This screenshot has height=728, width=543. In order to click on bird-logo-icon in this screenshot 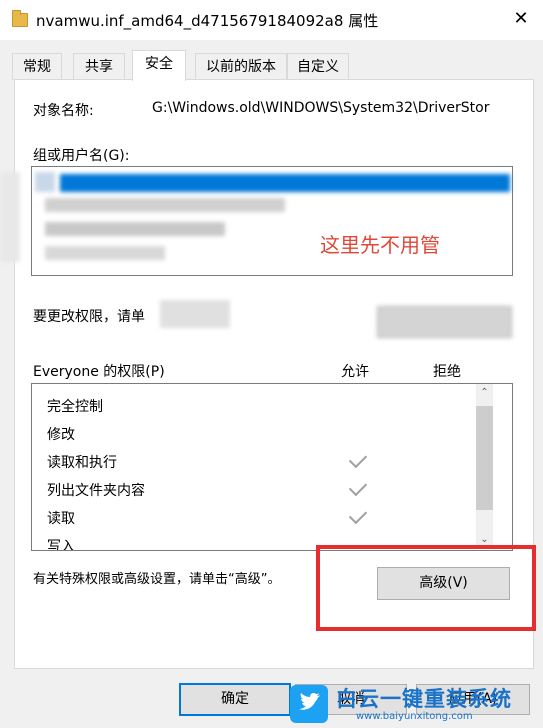, I will do `click(309, 704)`.